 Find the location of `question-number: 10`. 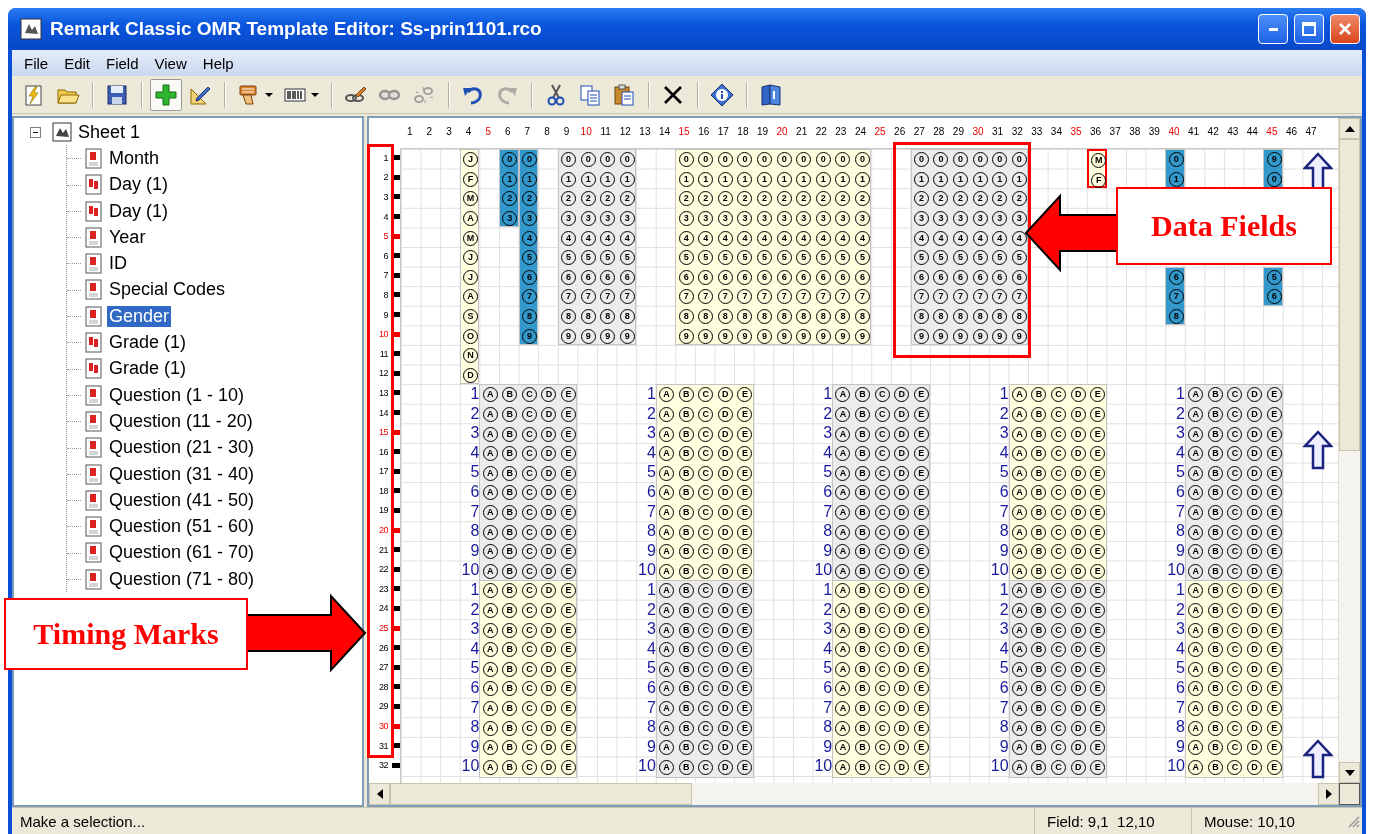

question-number: 10 is located at coordinates (647, 570).